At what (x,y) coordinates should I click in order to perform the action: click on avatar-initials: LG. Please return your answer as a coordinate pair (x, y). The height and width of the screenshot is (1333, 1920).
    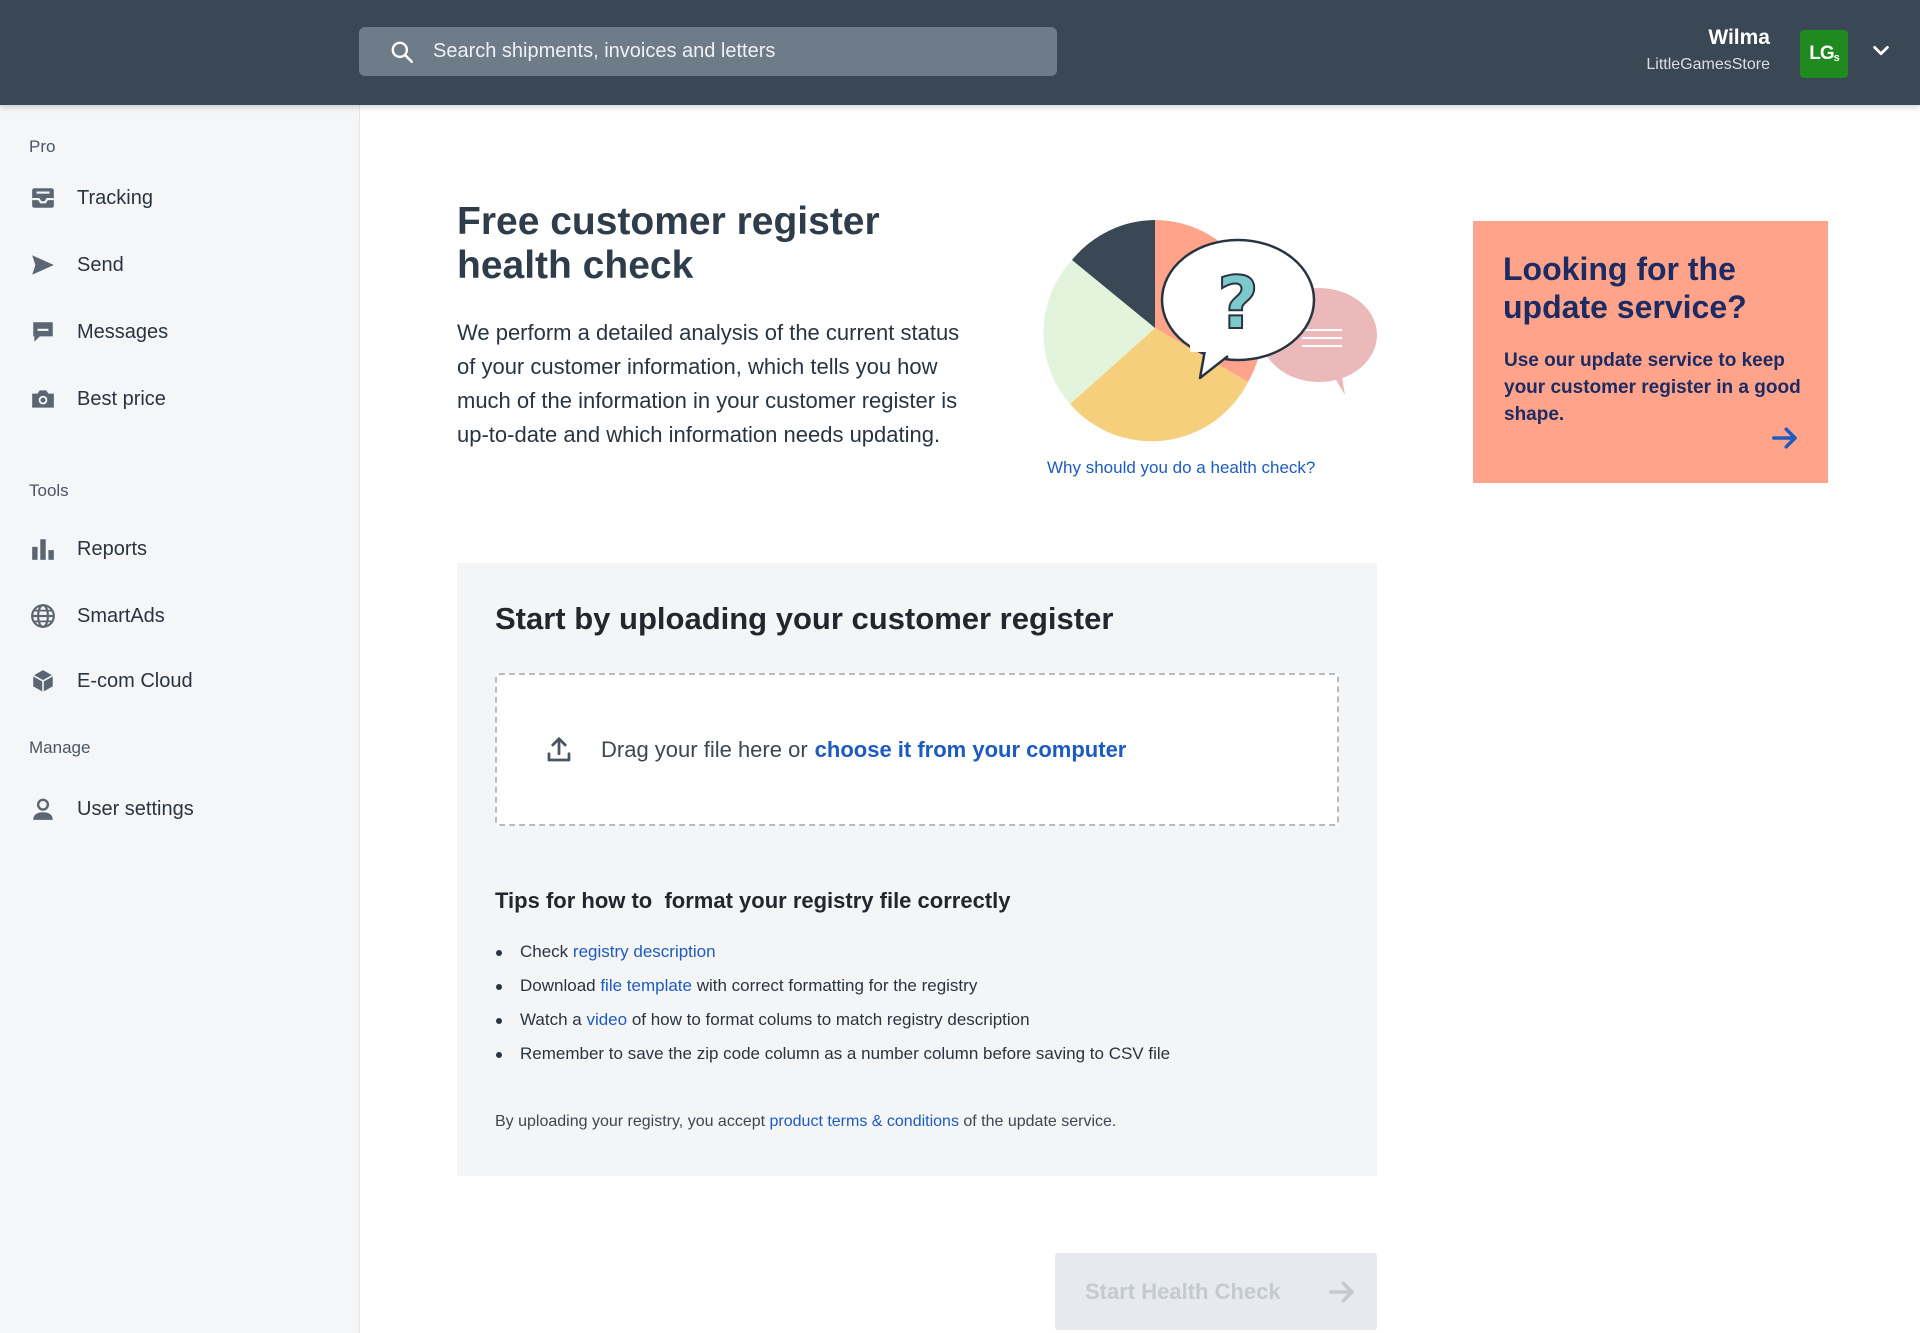
    Looking at the image, I should click on (1821, 53).